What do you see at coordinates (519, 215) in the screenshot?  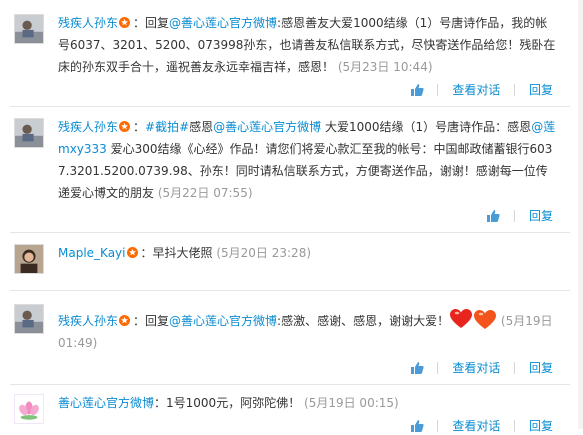 I see `comment-actions: 回复` at bounding box center [519, 215].